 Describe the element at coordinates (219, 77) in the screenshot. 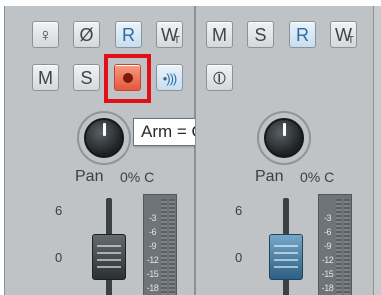

I see `stereo-mode-button: ⦶` at that location.